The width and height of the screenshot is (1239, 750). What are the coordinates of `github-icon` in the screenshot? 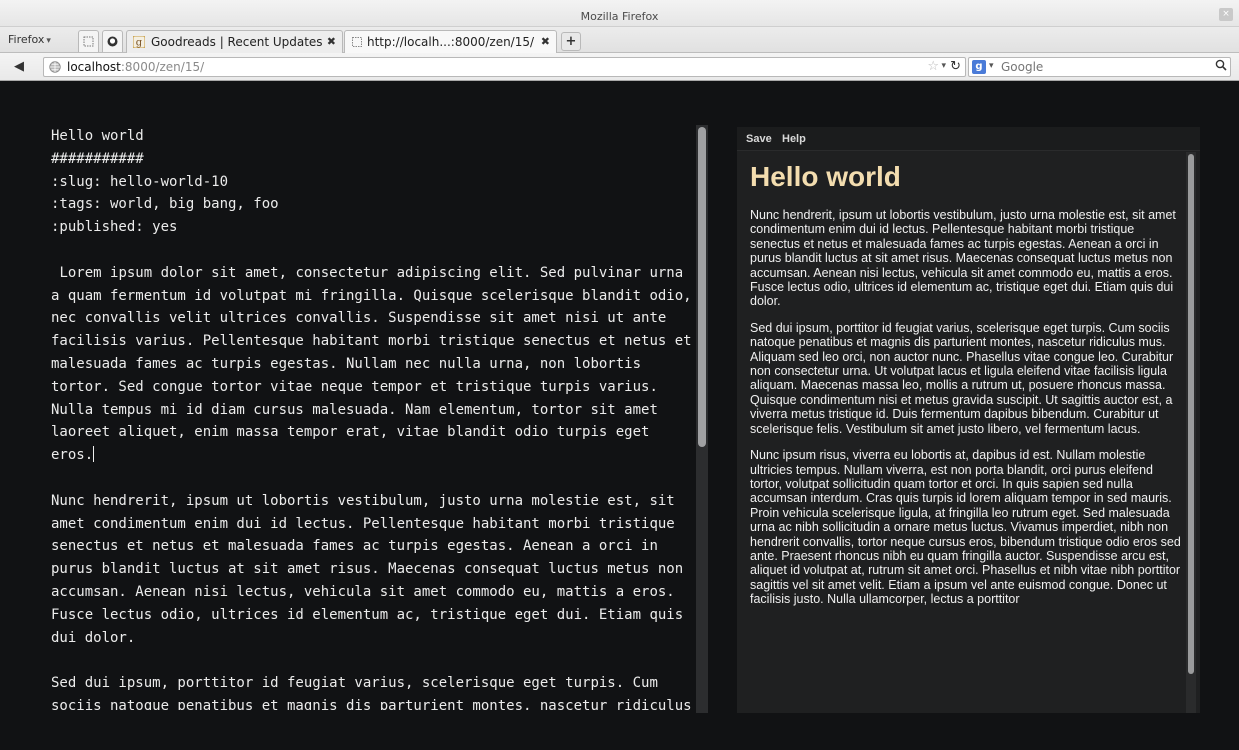 It's located at (112, 41).